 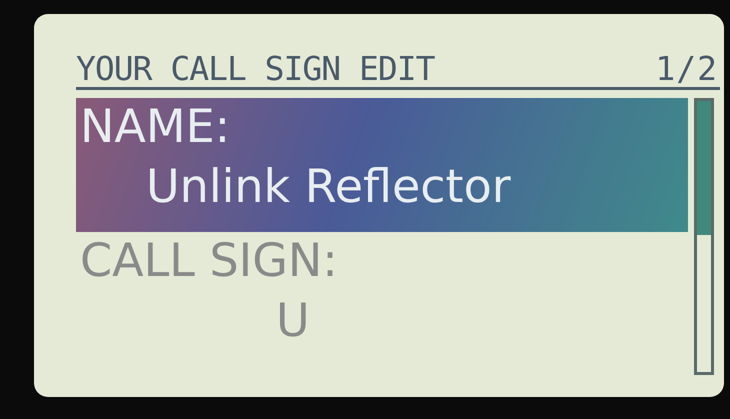 What do you see at coordinates (209, 260) in the screenshot?
I see `field-label: CALL SIGN:` at bounding box center [209, 260].